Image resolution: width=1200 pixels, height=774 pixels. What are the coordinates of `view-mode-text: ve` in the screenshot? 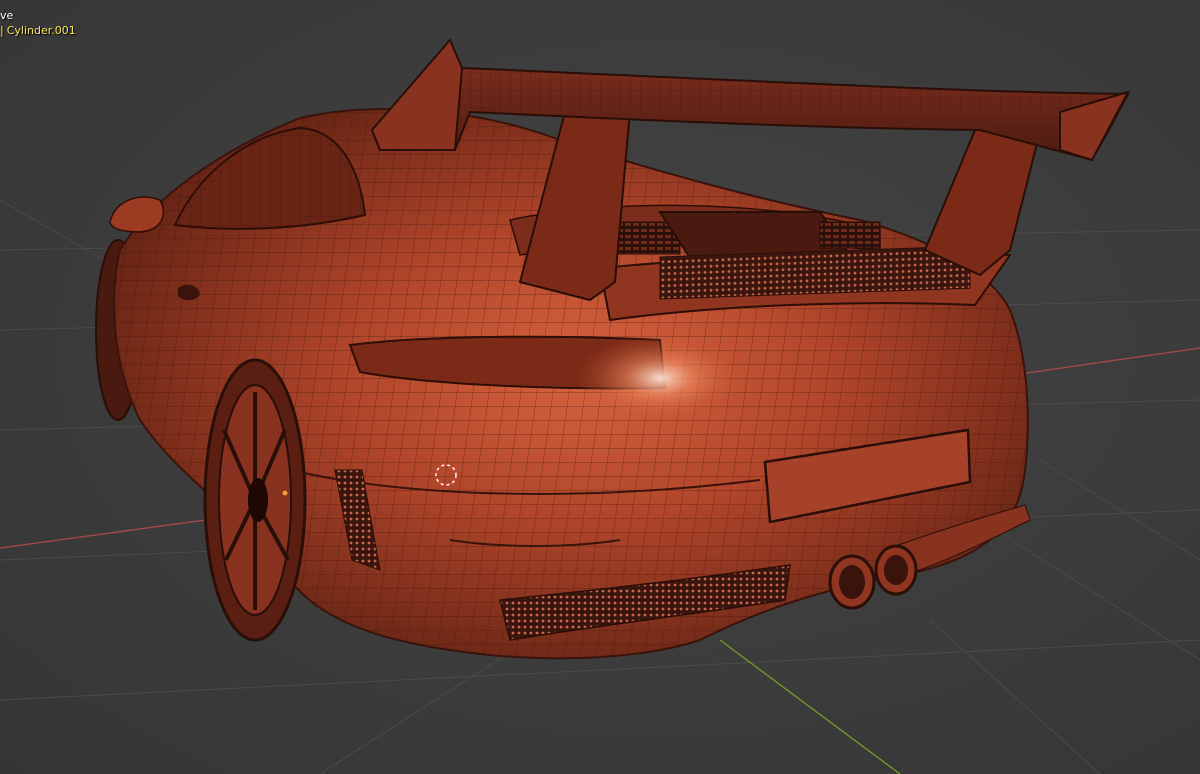 It's located at (7, 15).